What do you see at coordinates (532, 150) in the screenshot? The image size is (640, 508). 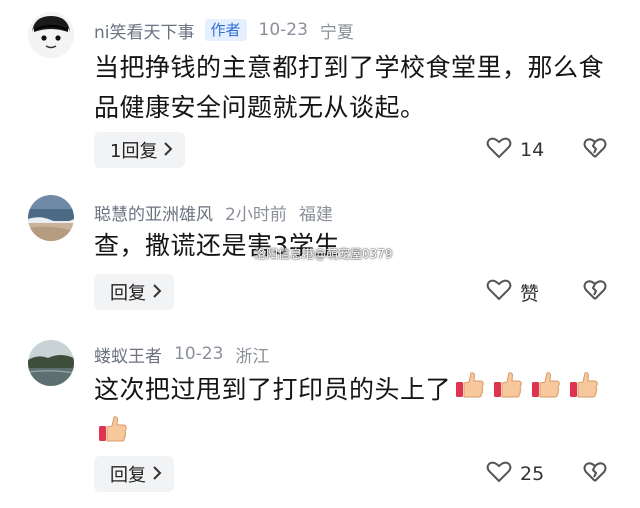 I see `like-count: 14` at bounding box center [532, 150].